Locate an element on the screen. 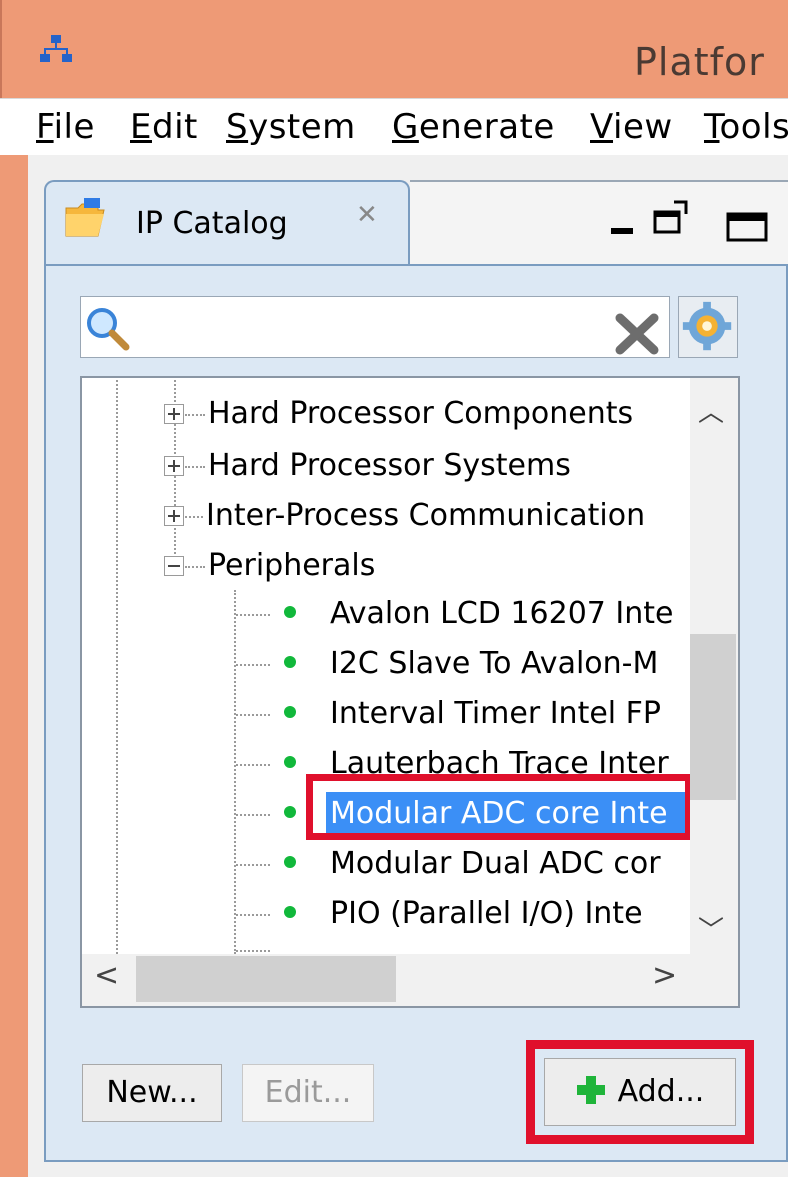  tab-label: IP Catalog is located at coordinates (212, 223).